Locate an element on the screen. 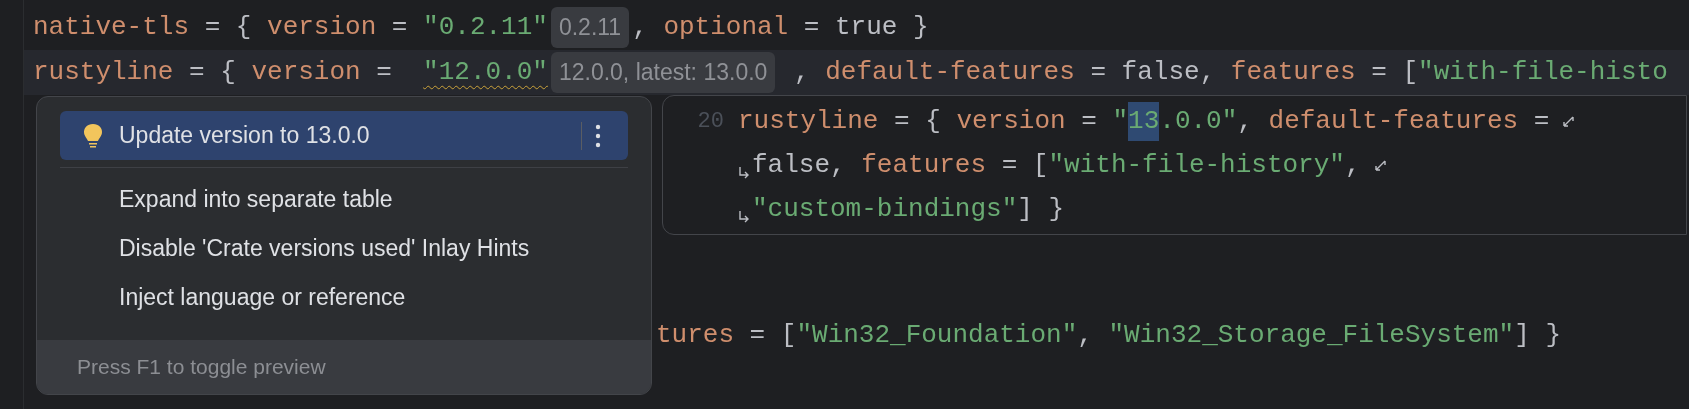  code-token: native-tls is located at coordinates (111, 27).